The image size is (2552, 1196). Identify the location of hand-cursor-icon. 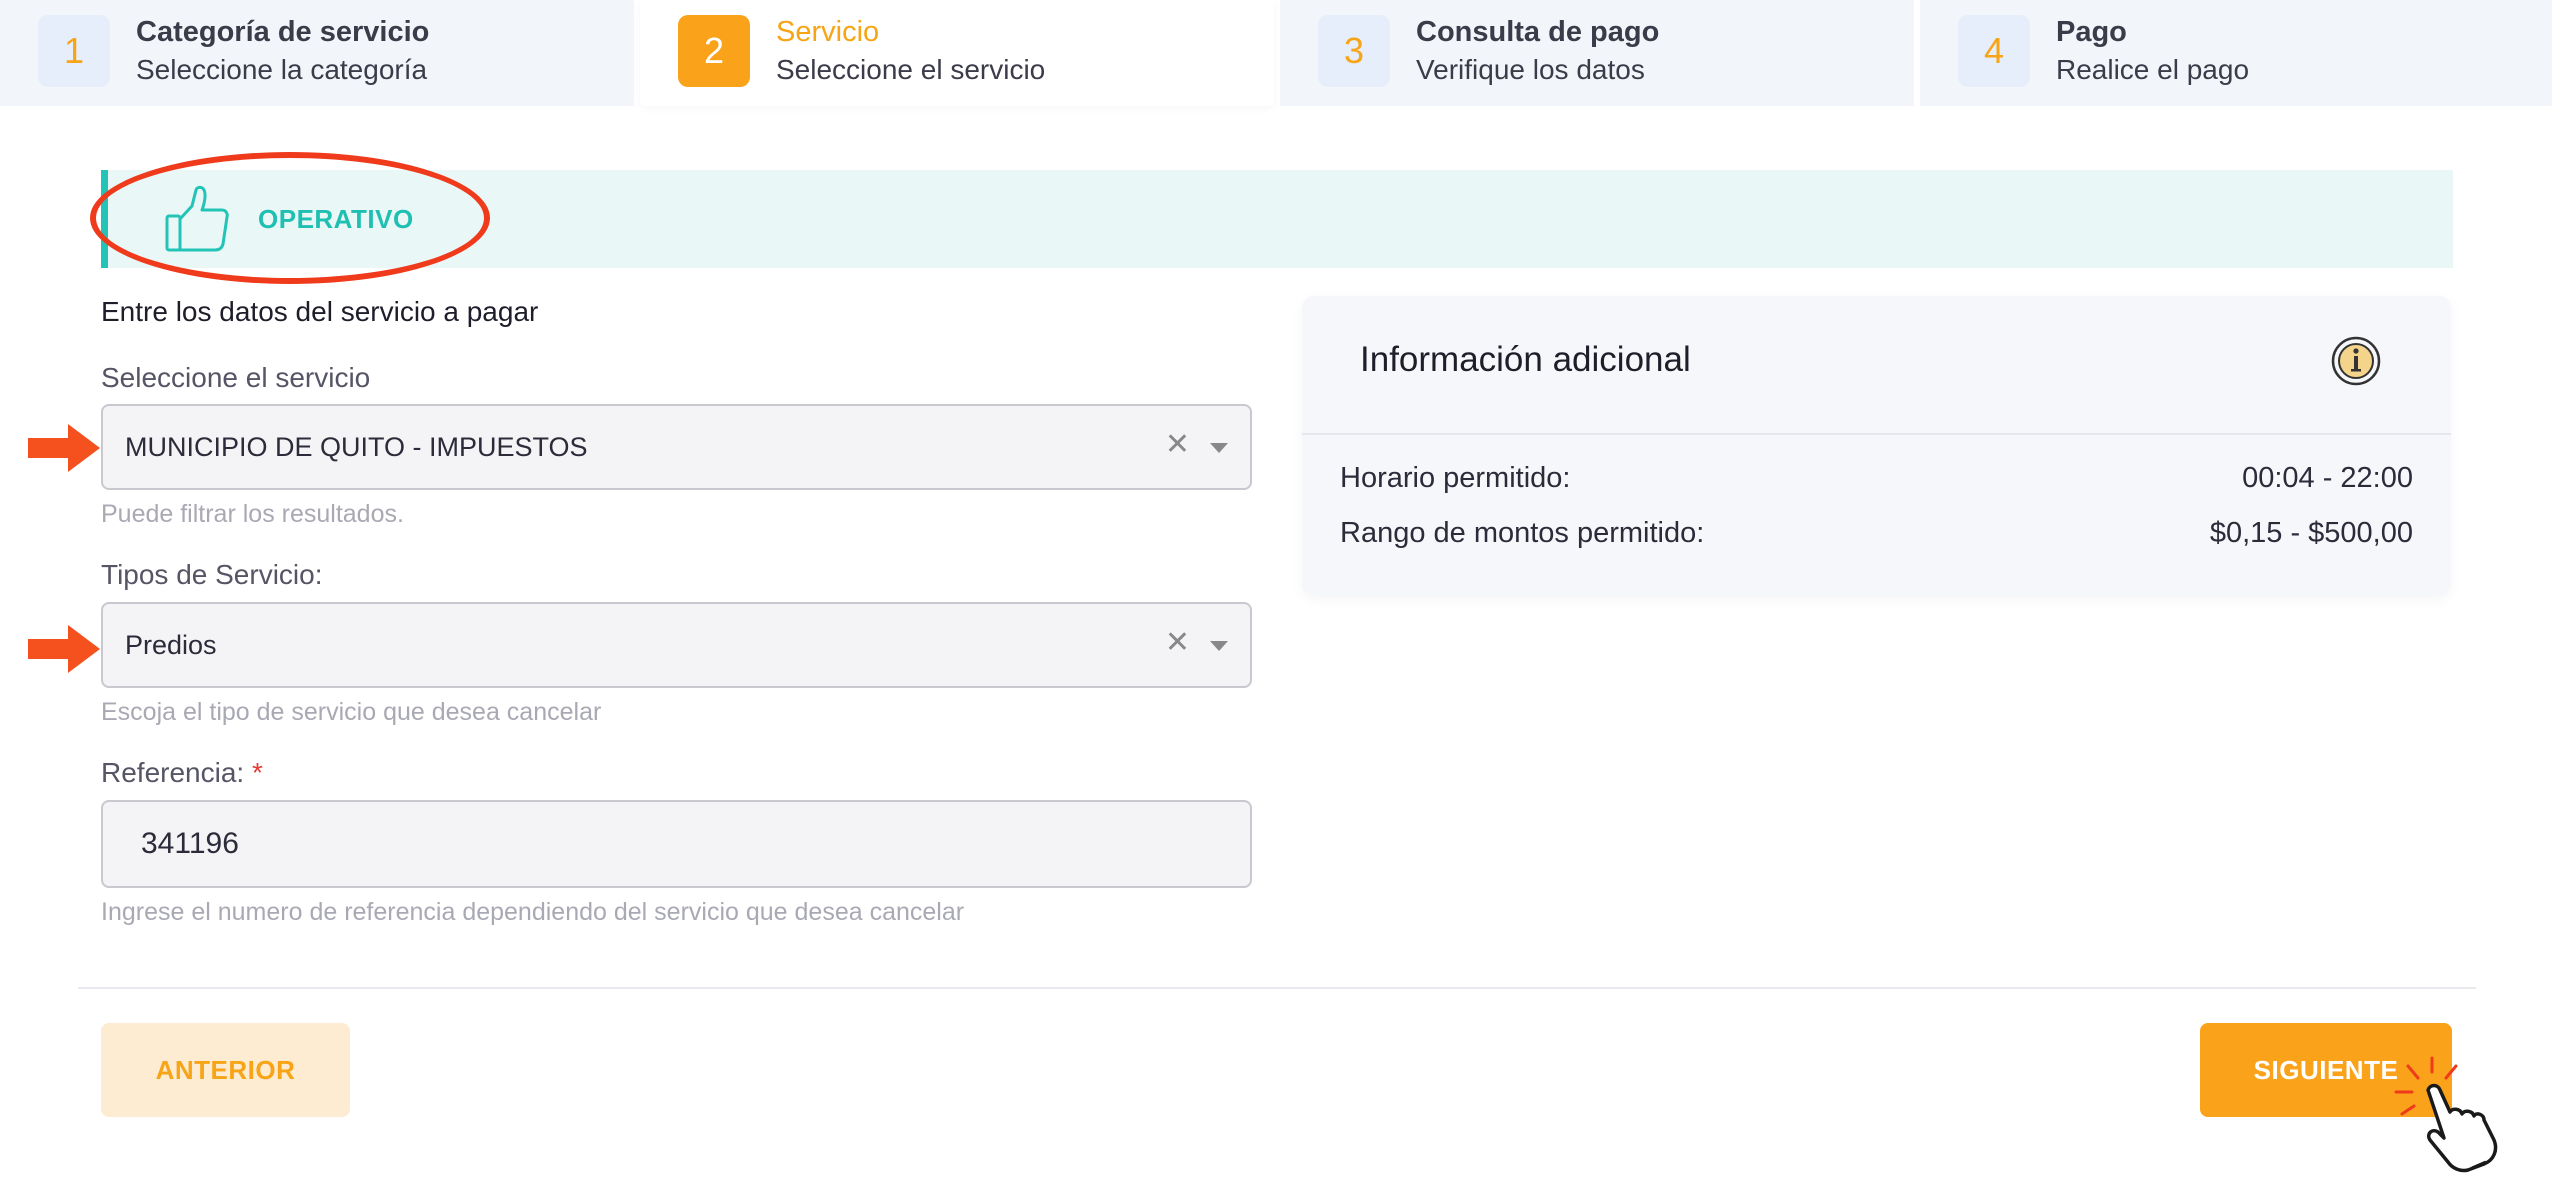
(2446, 1114).